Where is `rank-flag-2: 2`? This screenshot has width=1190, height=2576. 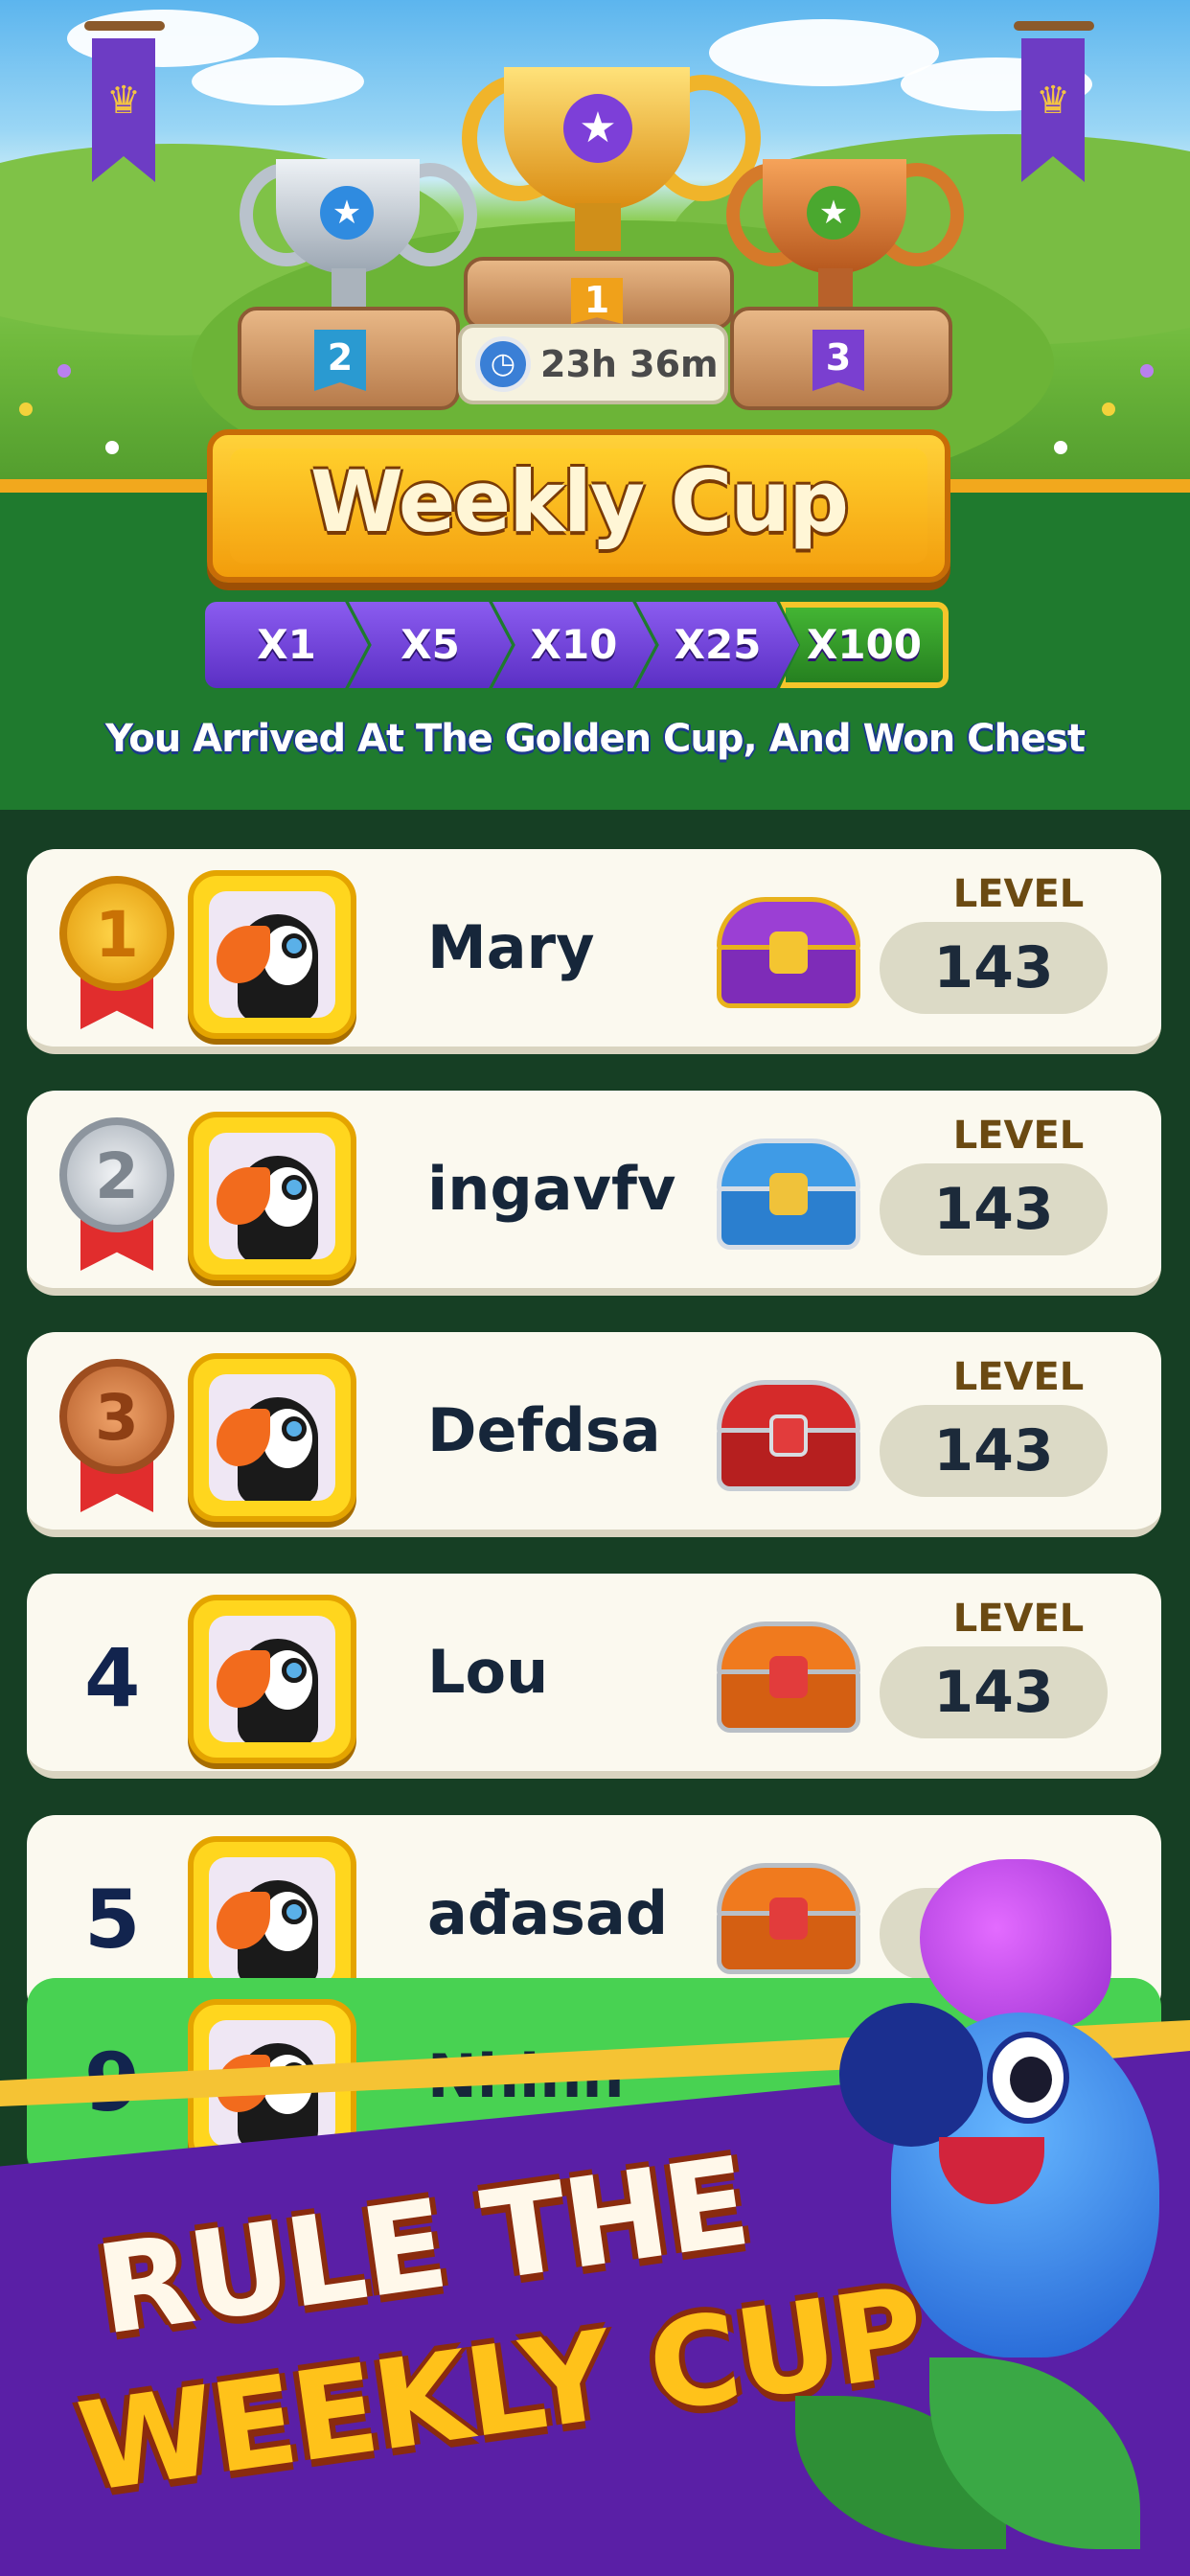 rank-flag-2: 2 is located at coordinates (340, 360).